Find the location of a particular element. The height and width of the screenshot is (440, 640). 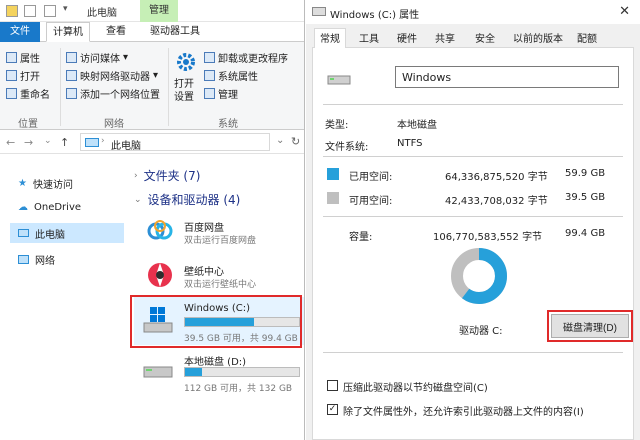

capacity-bytes: 106,770,583,552 字节 is located at coordinates (488, 237).